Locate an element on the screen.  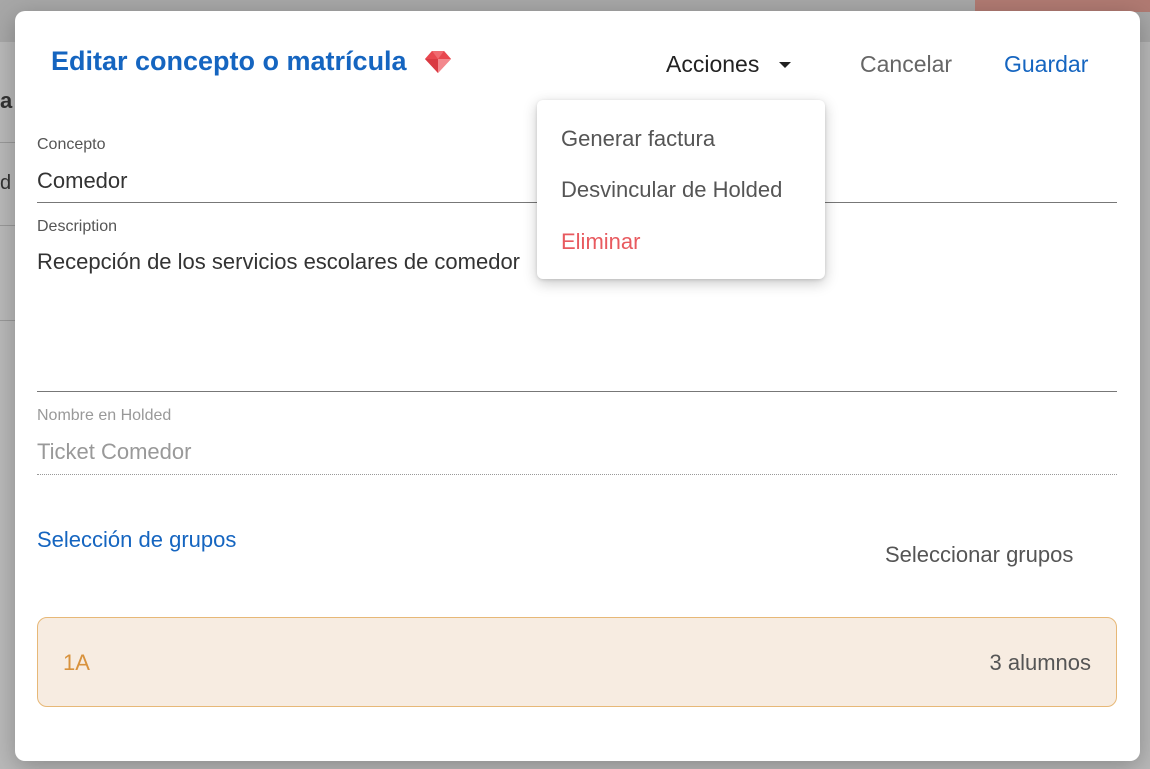
description-label: Description is located at coordinates (77, 226).